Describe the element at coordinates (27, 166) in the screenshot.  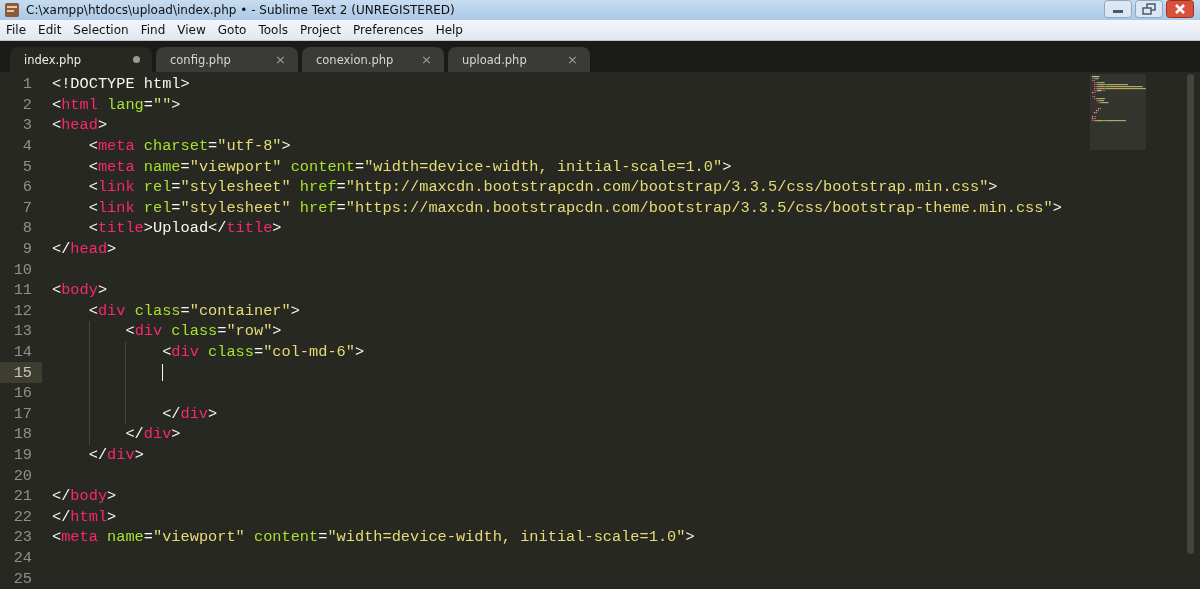
I see `line-number: 5` at that location.